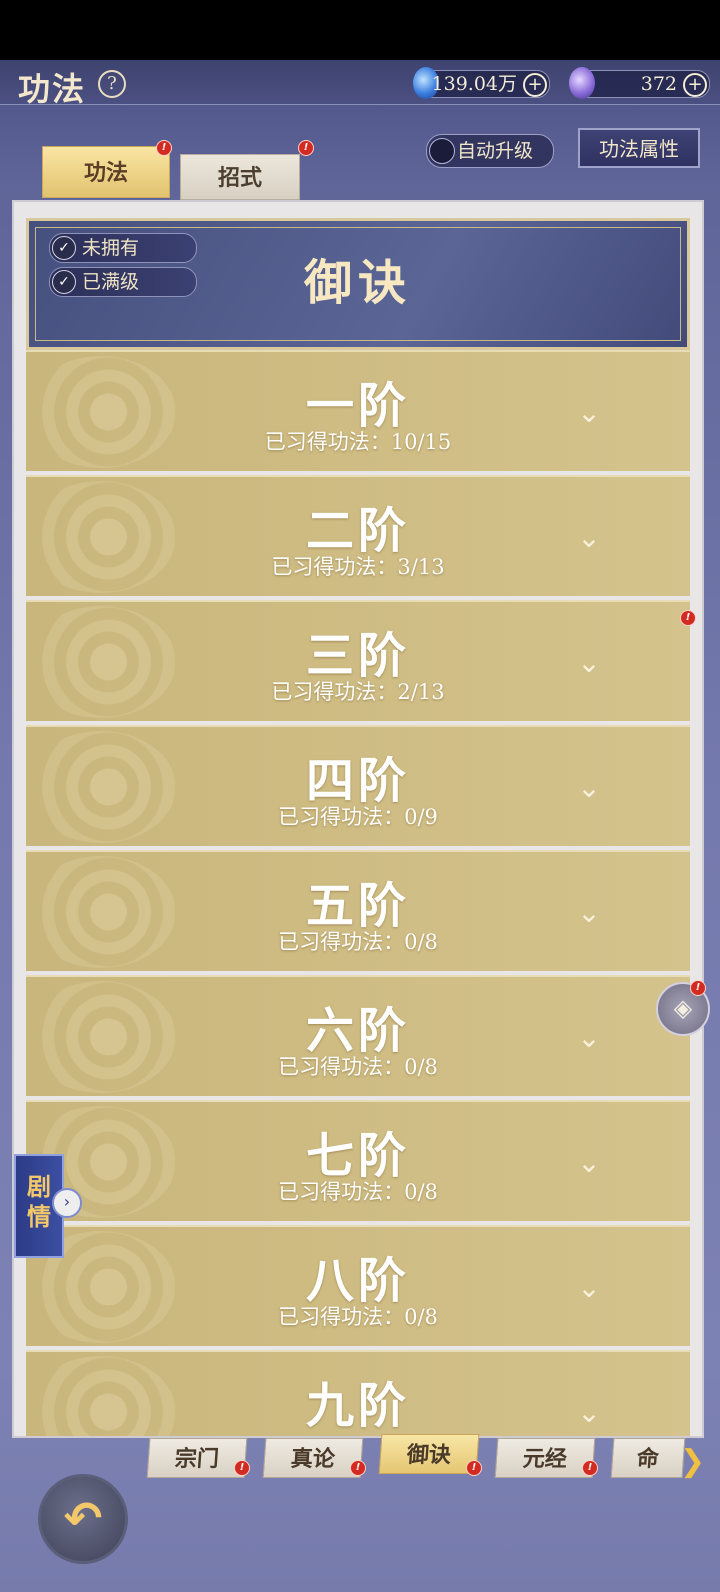 This screenshot has height=1592, width=720. I want to click on bottom-tab-zongmen: 宗门, so click(197, 1458).